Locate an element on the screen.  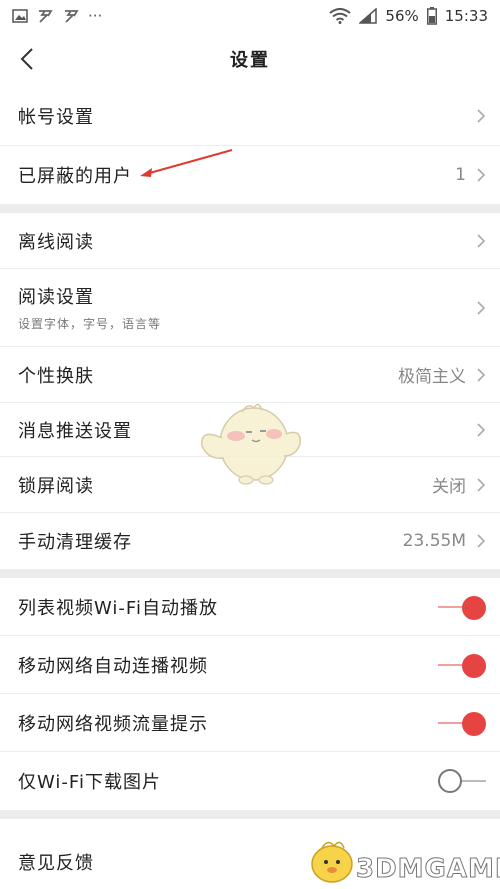
wifi-images-only-toggle is located at coordinates (462, 781).